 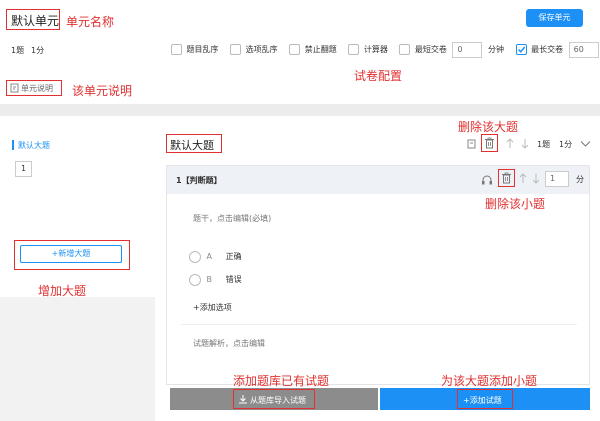 What do you see at coordinates (467, 49) in the screenshot?
I see `min-submit-input: 0` at bounding box center [467, 49].